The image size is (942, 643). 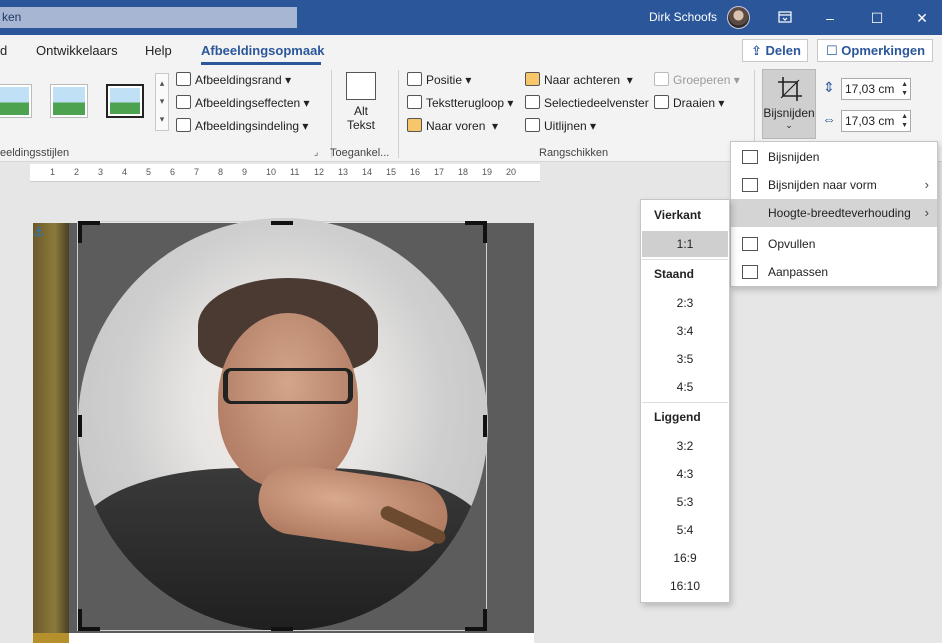 What do you see at coordinates (829, 119) in the screenshot?
I see `shape-width-icon: ⇔` at bounding box center [829, 119].